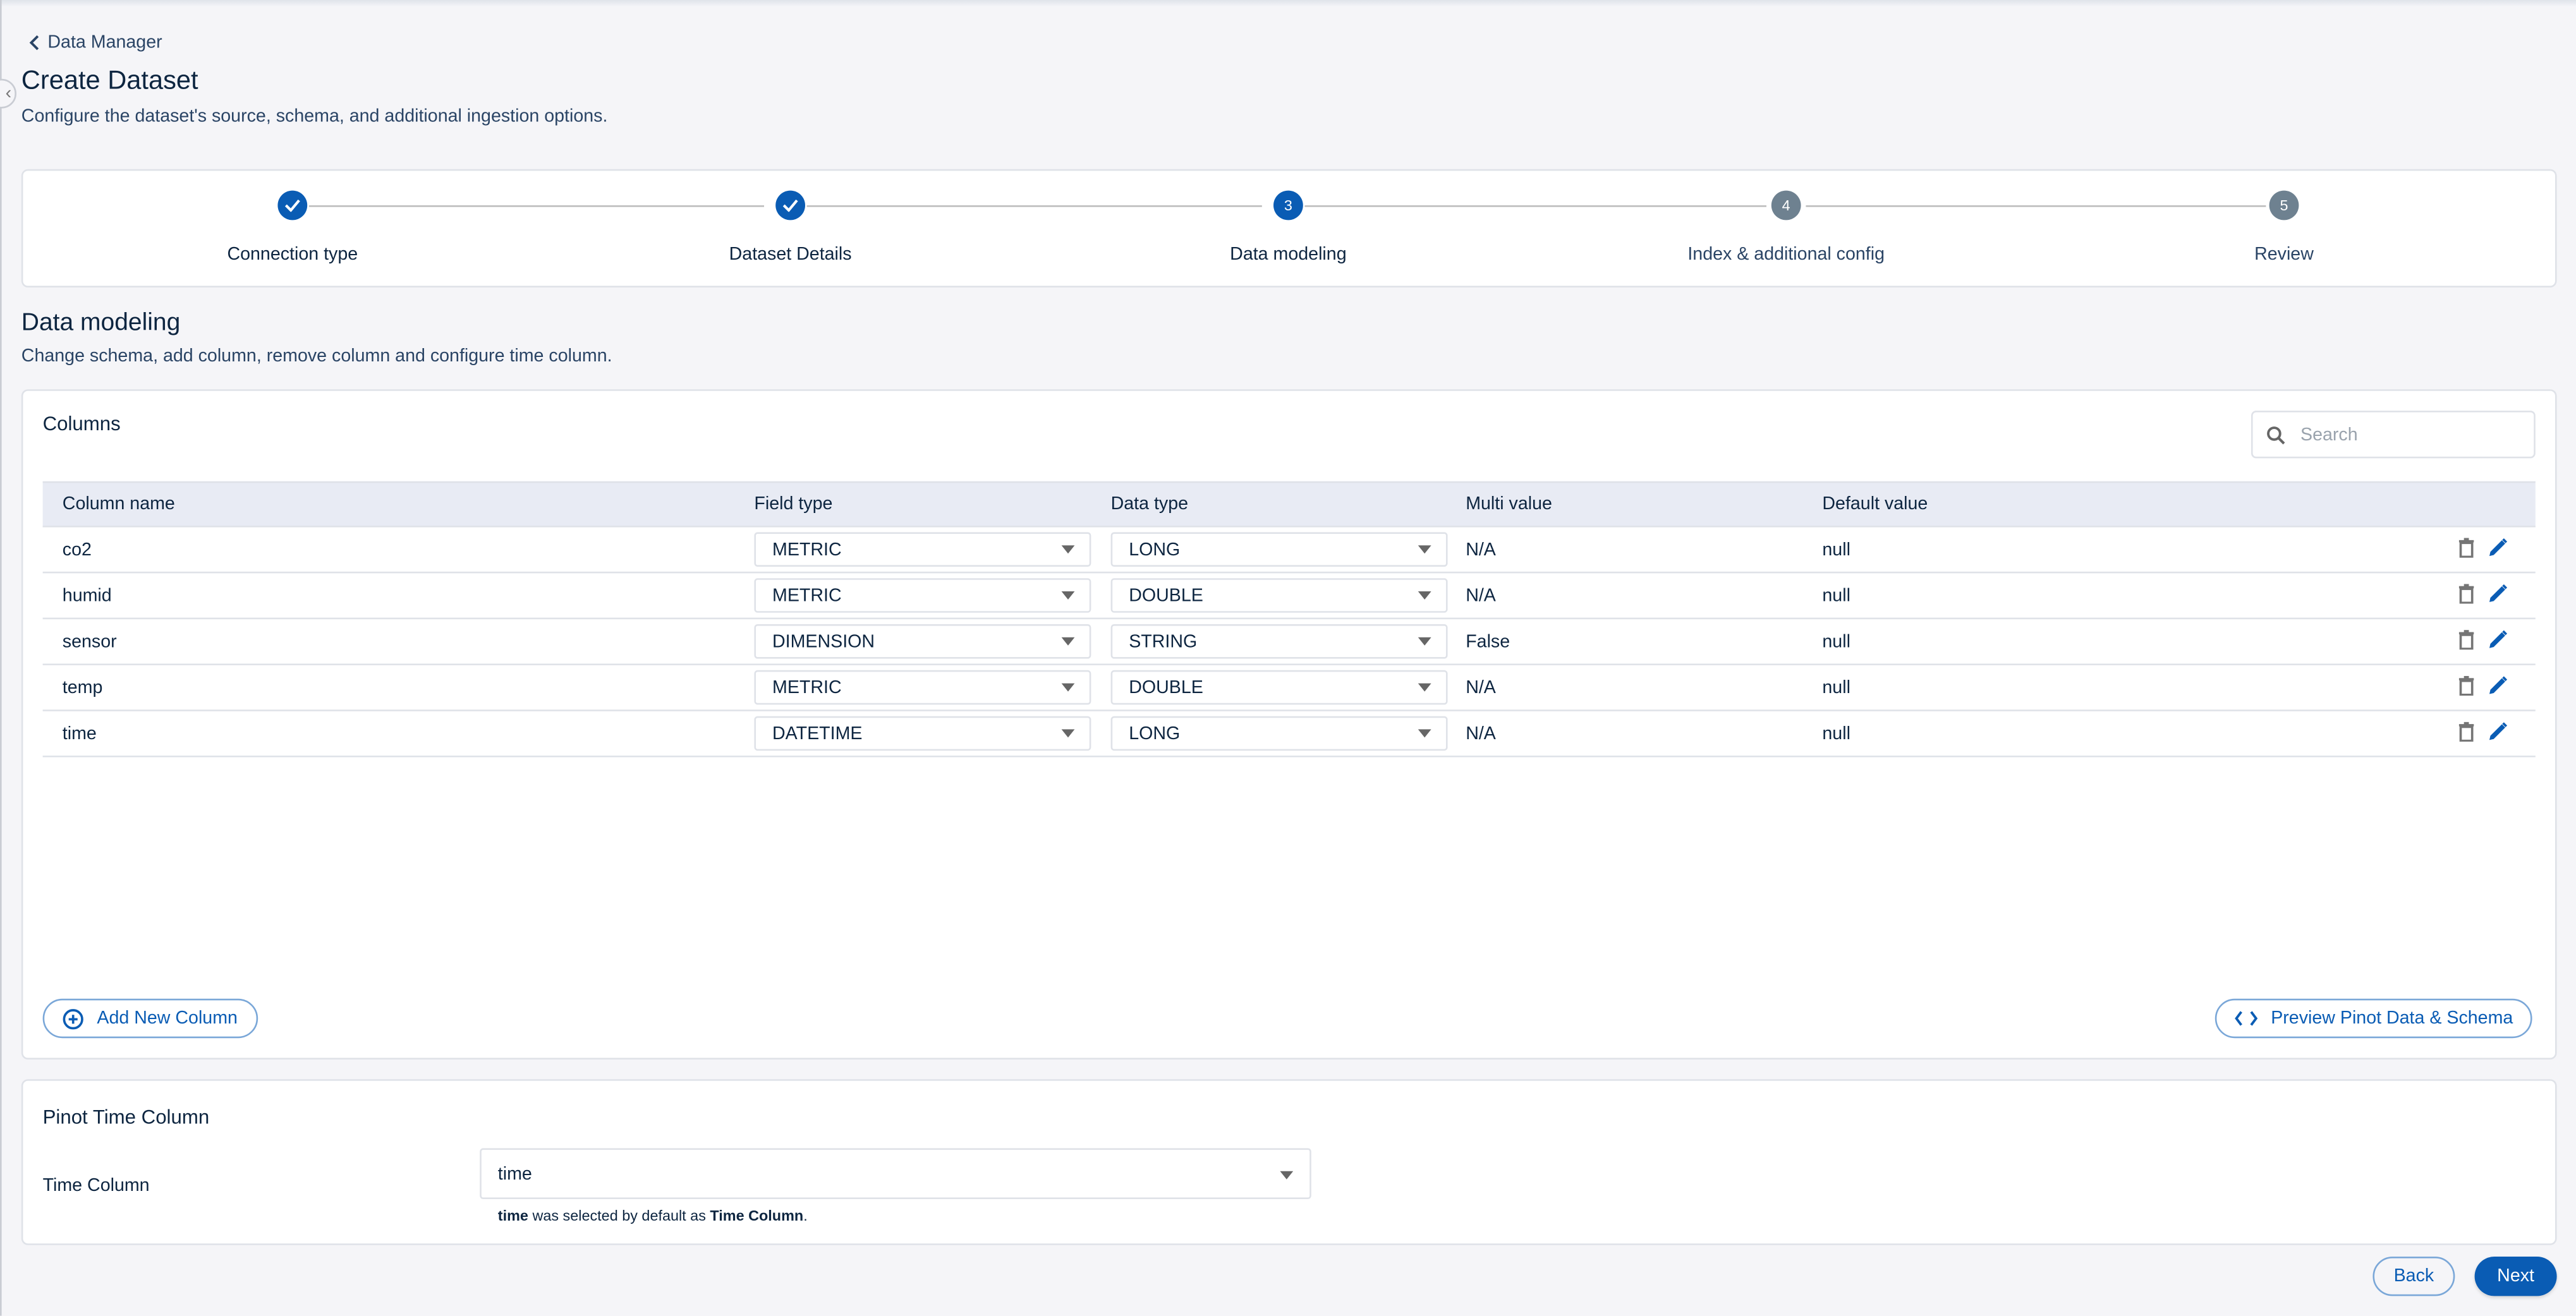 The height and width of the screenshot is (1316, 2576). Describe the element at coordinates (34, 43) in the screenshot. I see `chevron-left-icon` at that location.